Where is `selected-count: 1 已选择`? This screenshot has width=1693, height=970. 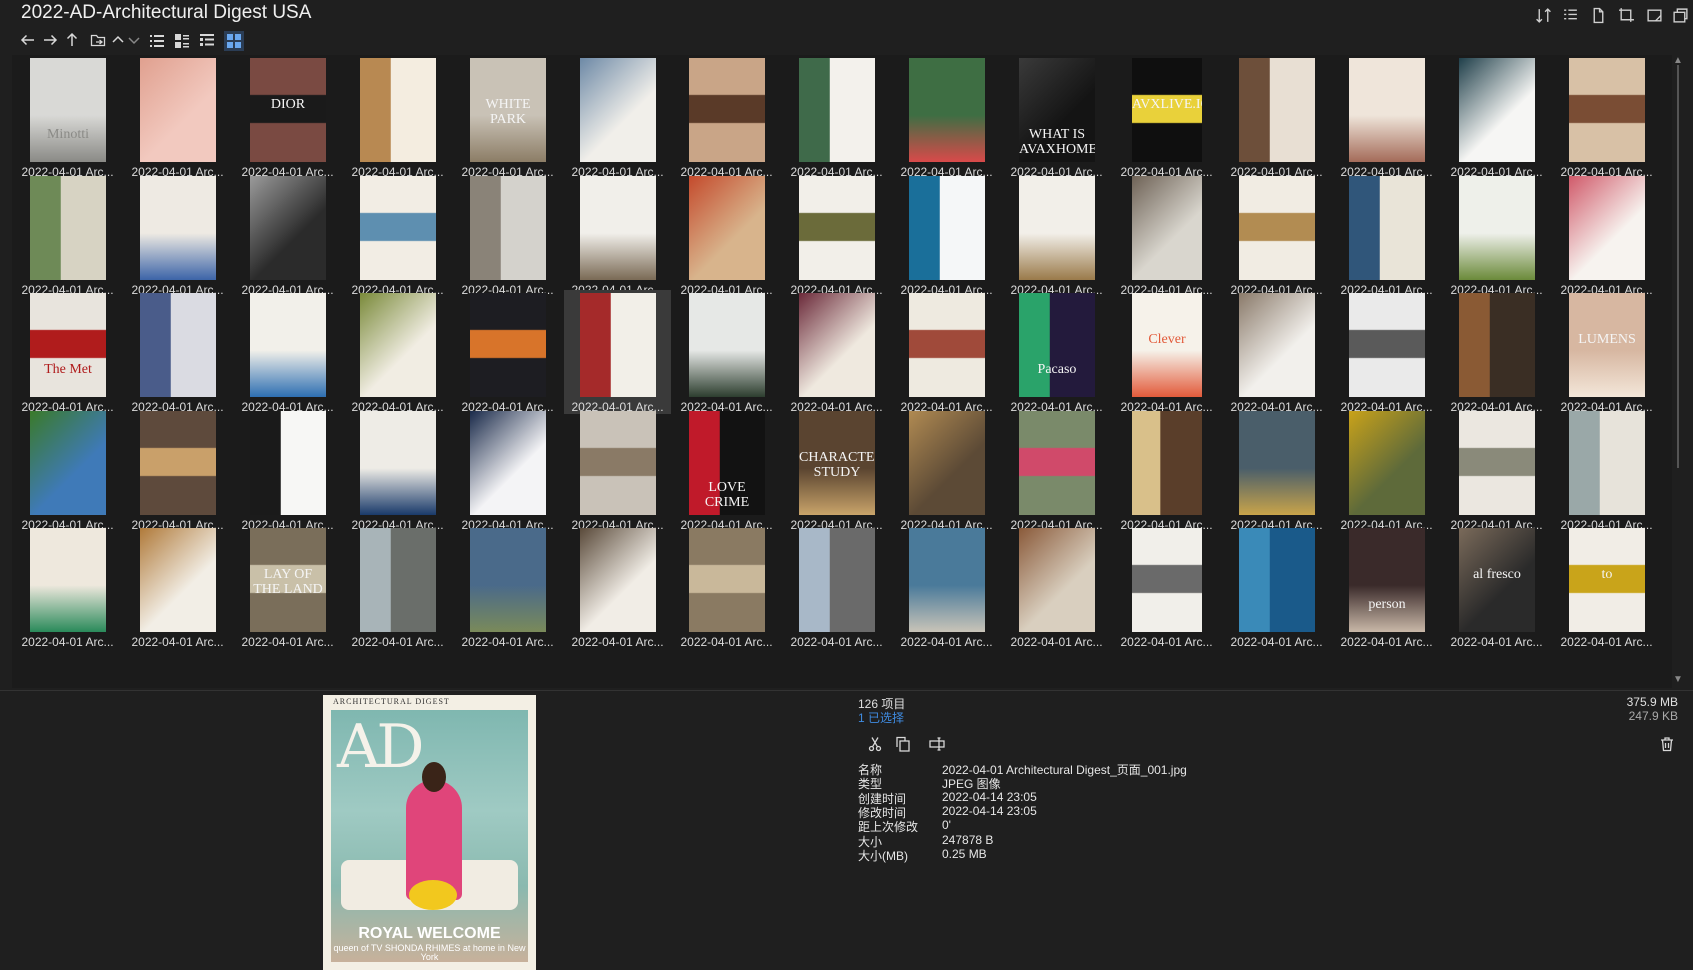 selected-count: 1 已选择 is located at coordinates (881, 718).